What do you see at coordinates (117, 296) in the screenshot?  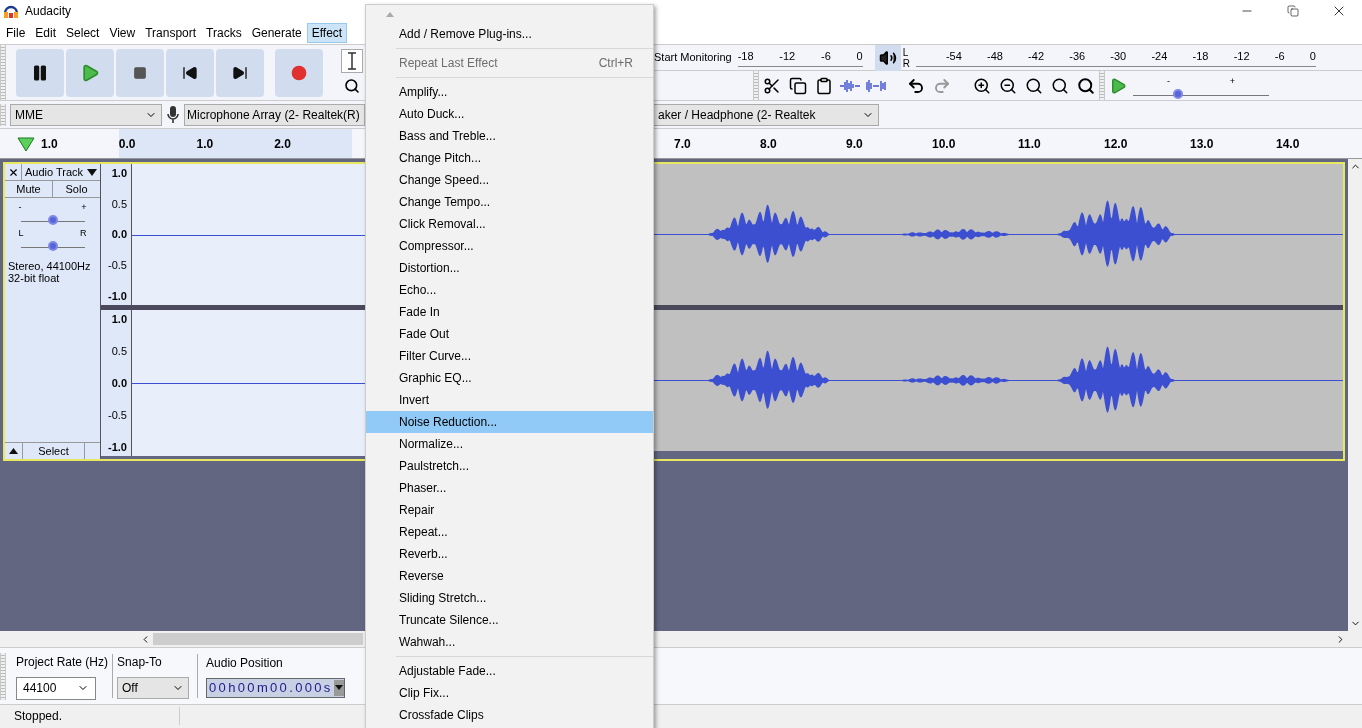 I see `amplitude-label: -1.0` at bounding box center [117, 296].